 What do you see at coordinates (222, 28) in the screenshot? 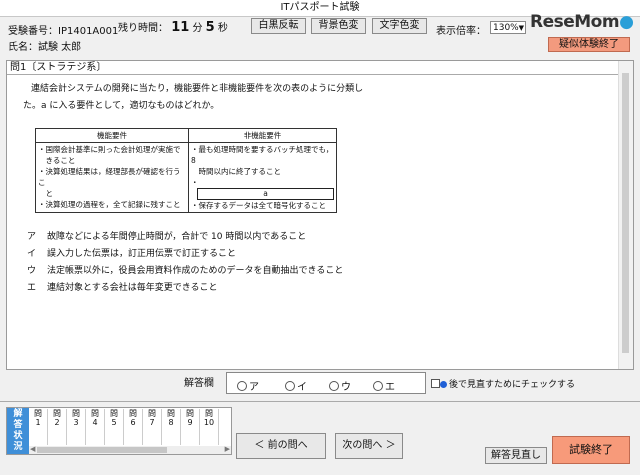
I see `time-seconds-unit: 秒` at bounding box center [222, 28].